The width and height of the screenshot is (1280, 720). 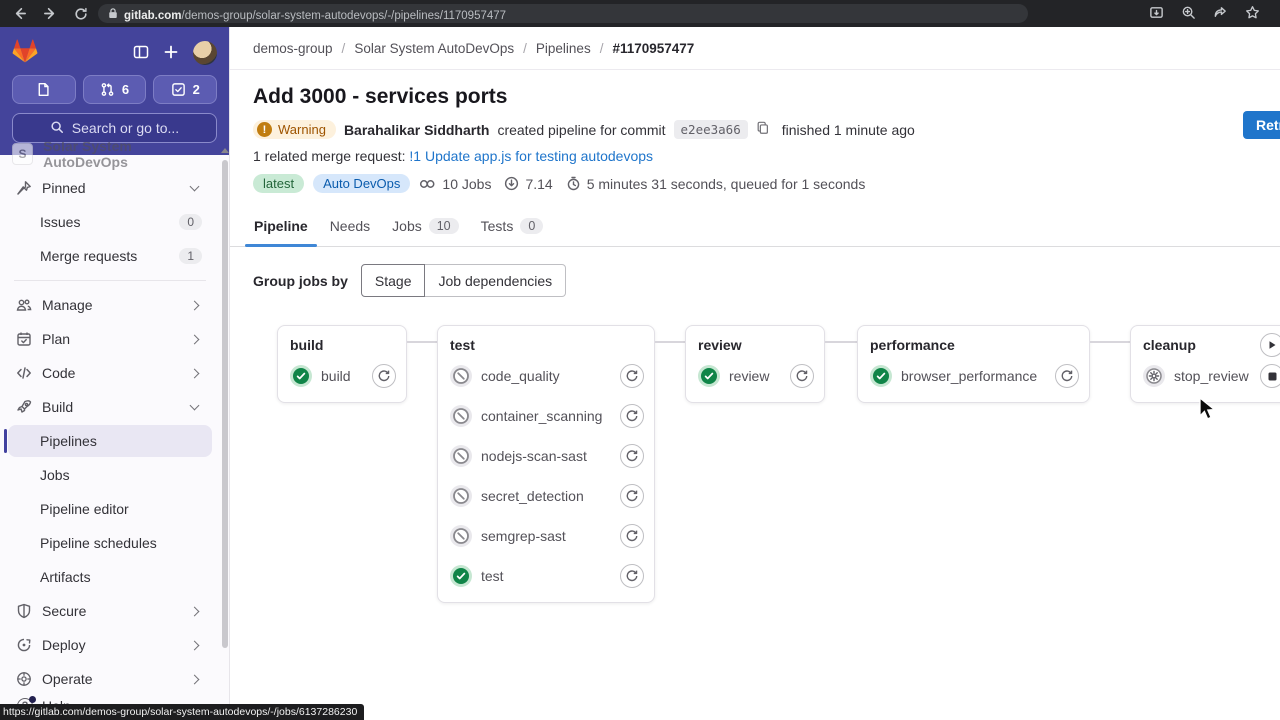 What do you see at coordinates (425, 227) in the screenshot?
I see `tab-jobs: Jobs 10` at bounding box center [425, 227].